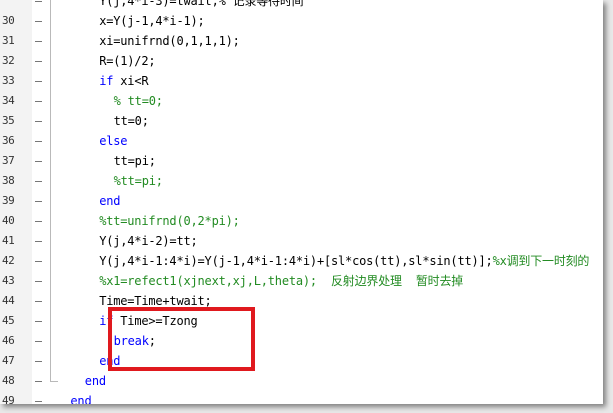 The image size is (613, 413). What do you see at coordinates (8, 300) in the screenshot?
I see `line-number: 44` at bounding box center [8, 300].